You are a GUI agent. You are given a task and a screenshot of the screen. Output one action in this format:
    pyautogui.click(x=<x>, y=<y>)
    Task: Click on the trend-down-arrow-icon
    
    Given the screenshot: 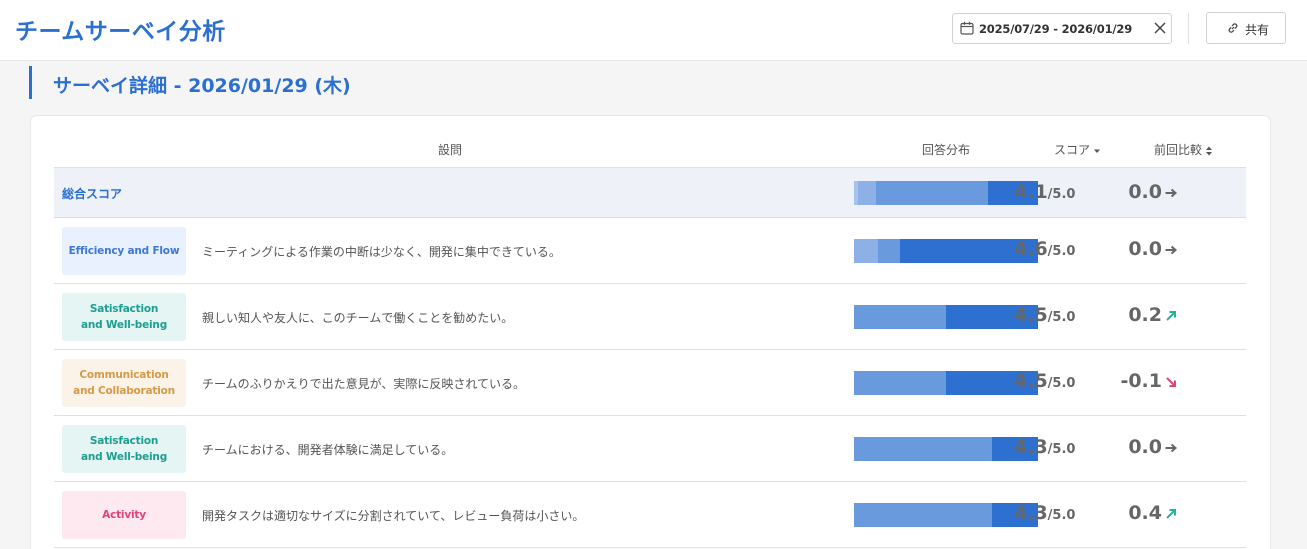 What is the action you would take?
    pyautogui.click(x=1171, y=381)
    